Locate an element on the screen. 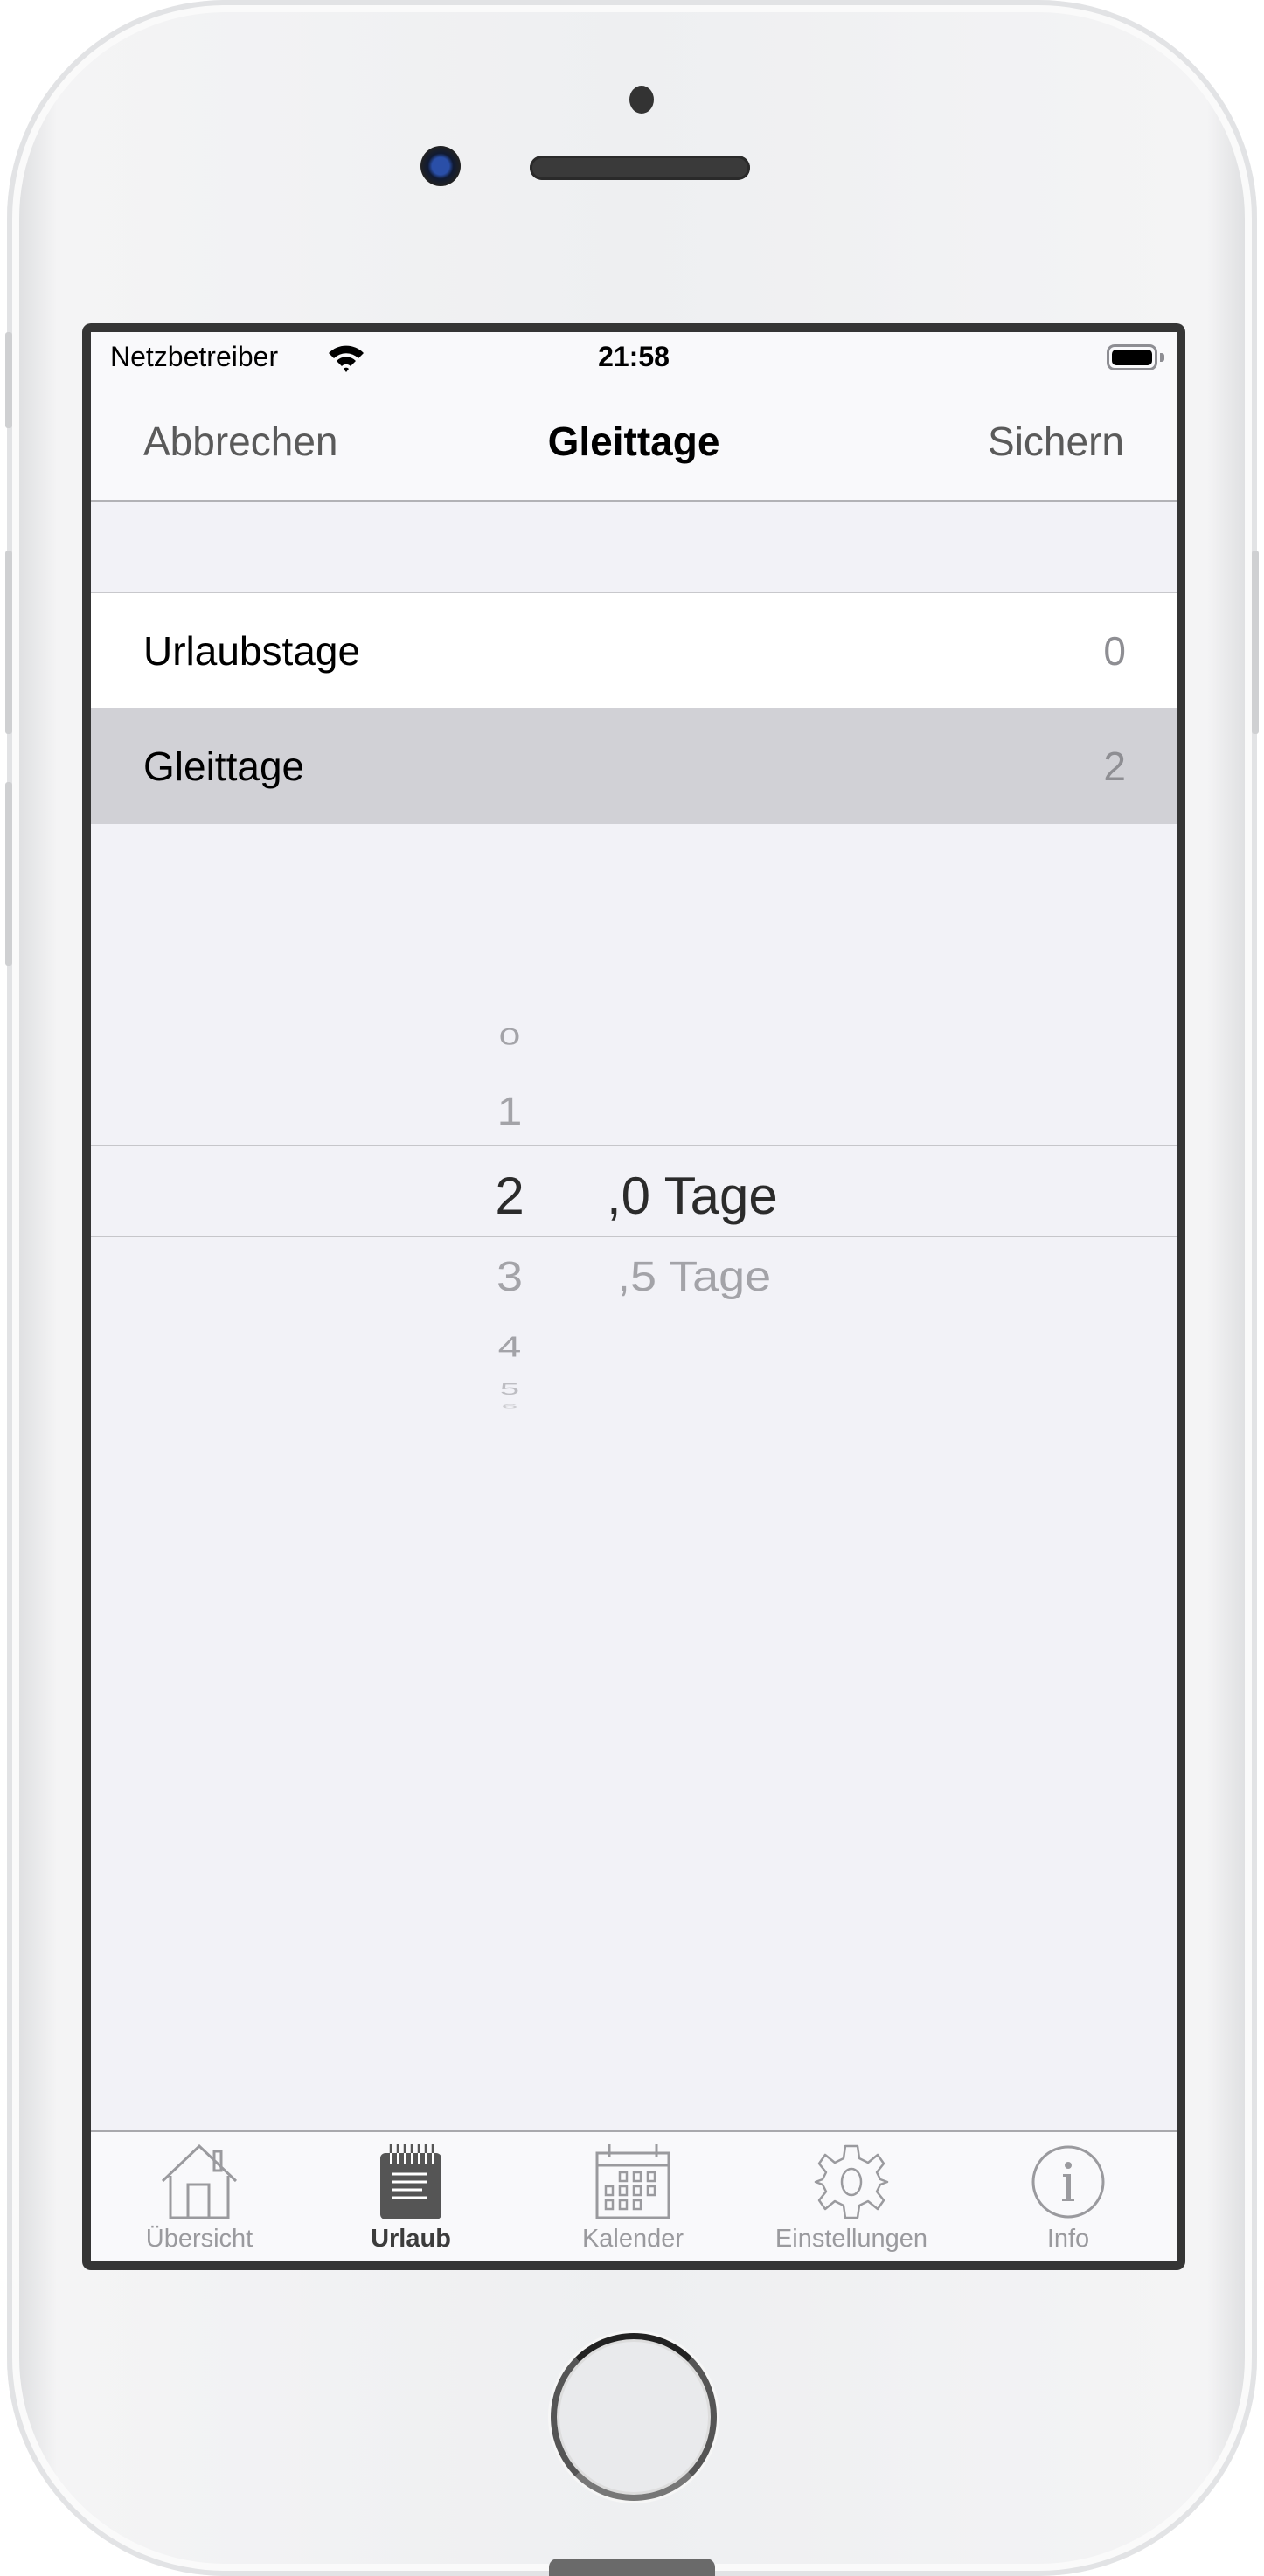 The width and height of the screenshot is (1264, 2576). info-icon is located at coordinates (1068, 2182).